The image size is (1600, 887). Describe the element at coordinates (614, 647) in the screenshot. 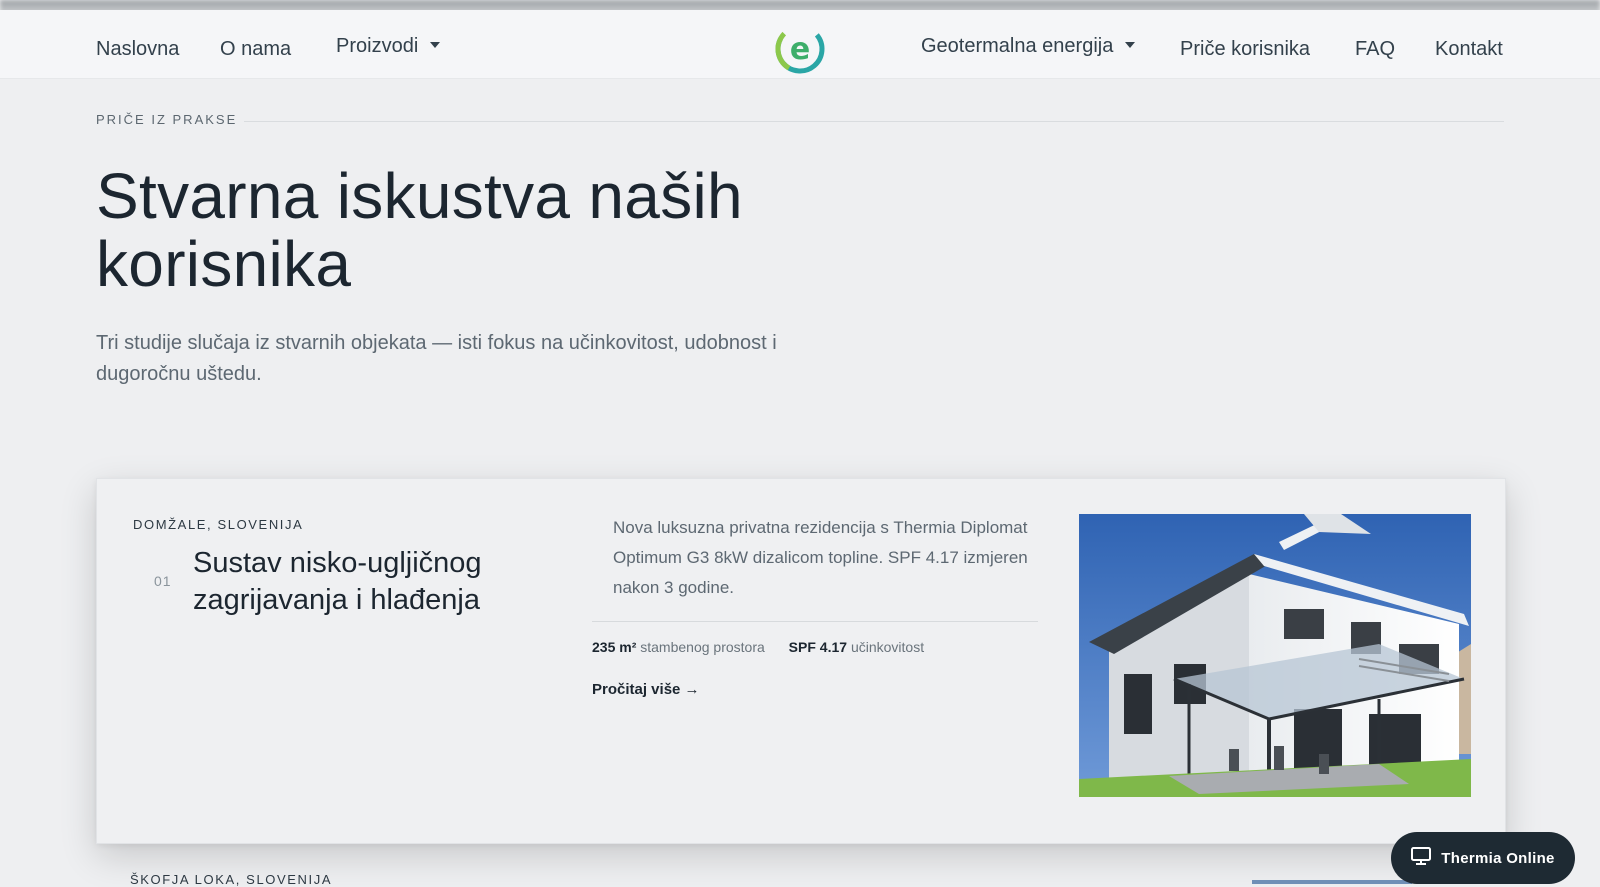

I see `stat-area-value: 235 m²` at that location.